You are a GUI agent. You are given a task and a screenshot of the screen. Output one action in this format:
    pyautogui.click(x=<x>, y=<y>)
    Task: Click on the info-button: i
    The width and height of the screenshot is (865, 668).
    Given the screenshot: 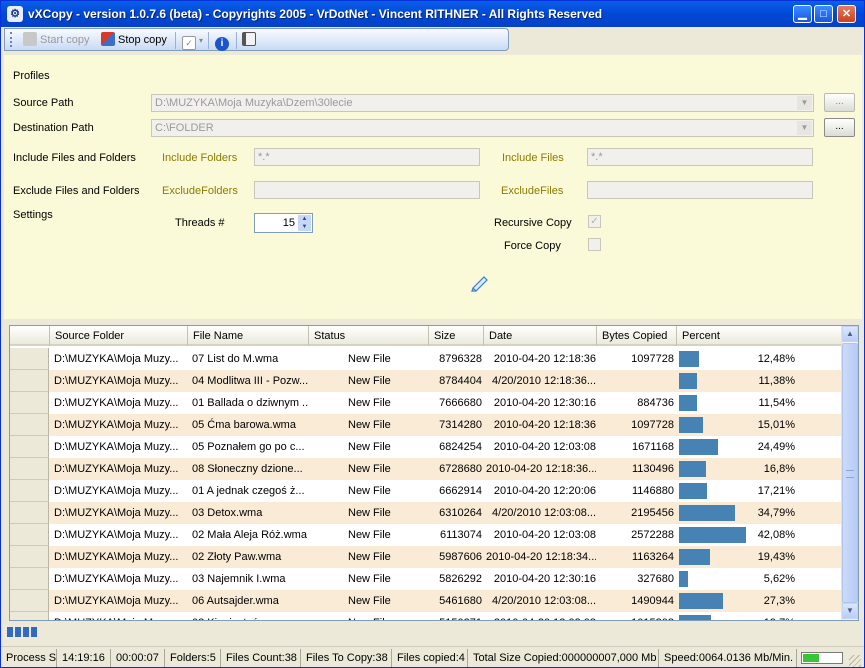 What is the action you would take?
    pyautogui.click(x=223, y=41)
    